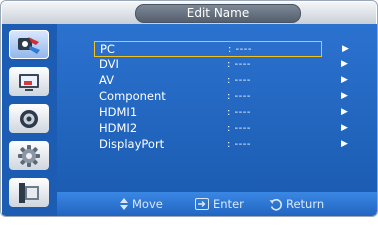 This screenshot has width=378, height=240. I want to click on enter-icon, so click(202, 204).